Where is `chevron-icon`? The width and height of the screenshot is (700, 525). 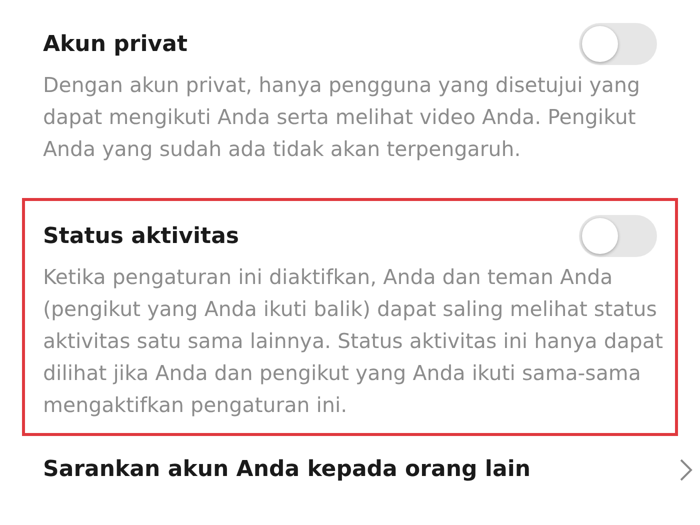 chevron-icon is located at coordinates (686, 470).